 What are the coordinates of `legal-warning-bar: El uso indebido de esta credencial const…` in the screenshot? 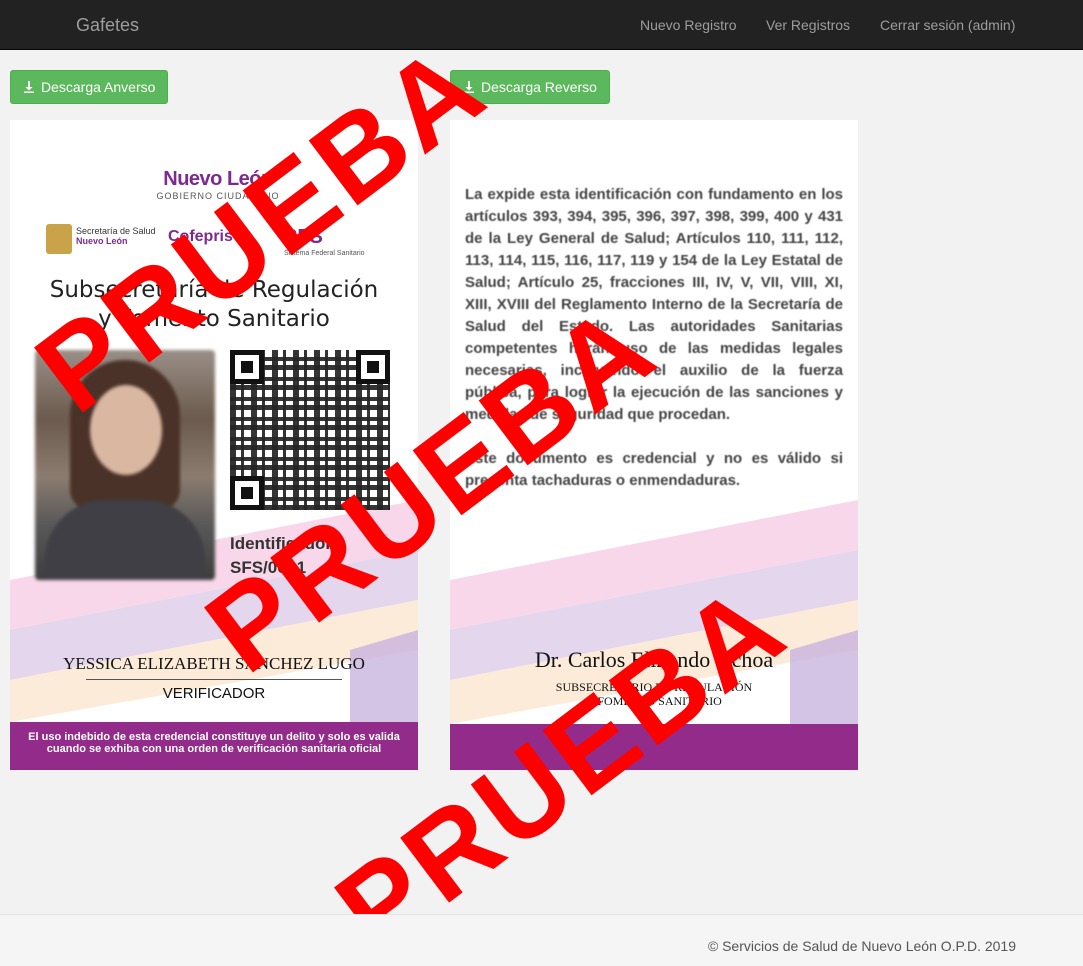 It's located at (214, 746).